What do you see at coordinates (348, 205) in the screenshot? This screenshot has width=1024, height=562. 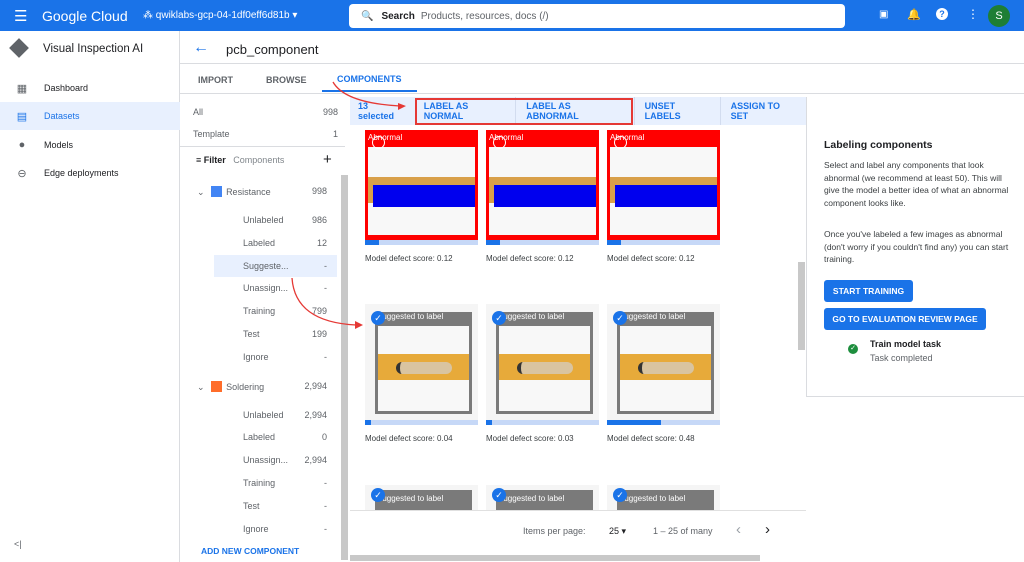 I see `annotation-arrows` at bounding box center [348, 205].